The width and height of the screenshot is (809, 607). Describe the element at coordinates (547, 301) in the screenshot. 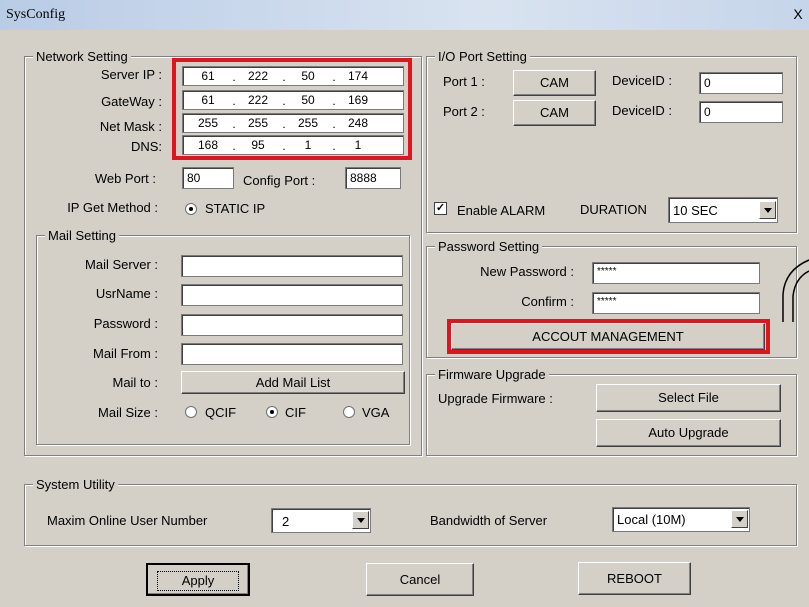

I see `confirm-password-label: Confirm :` at that location.